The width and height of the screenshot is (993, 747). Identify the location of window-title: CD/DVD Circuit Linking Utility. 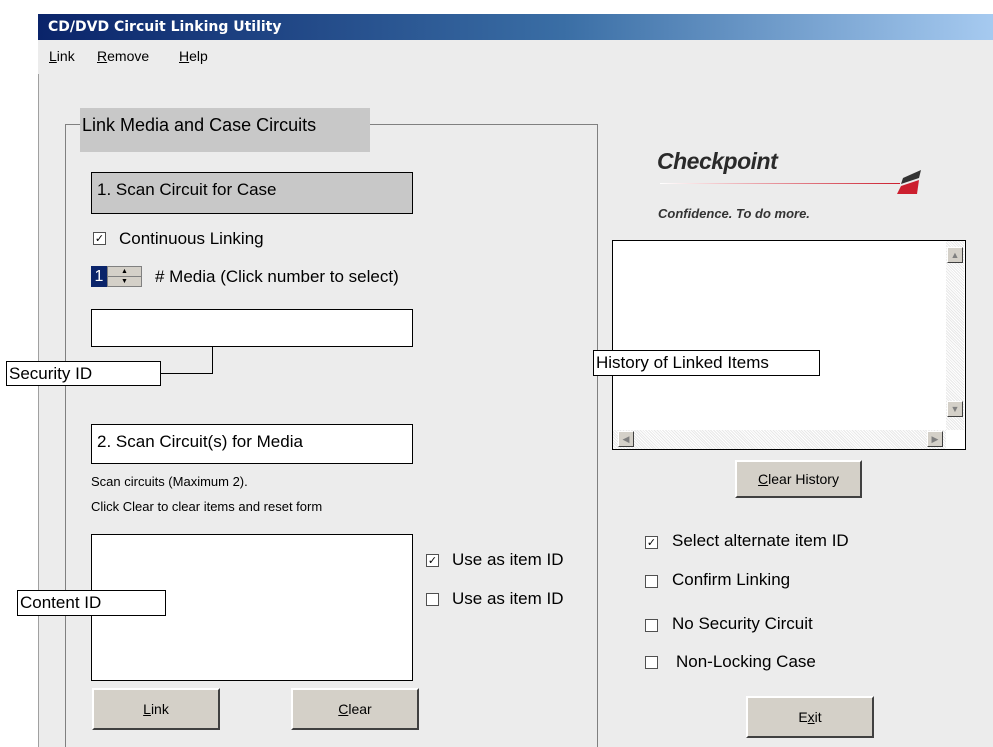
(515, 27).